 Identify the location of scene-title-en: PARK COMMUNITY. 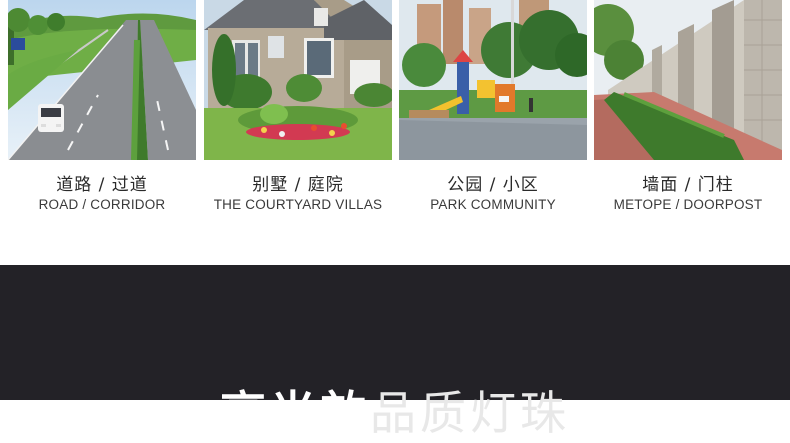
(493, 204).